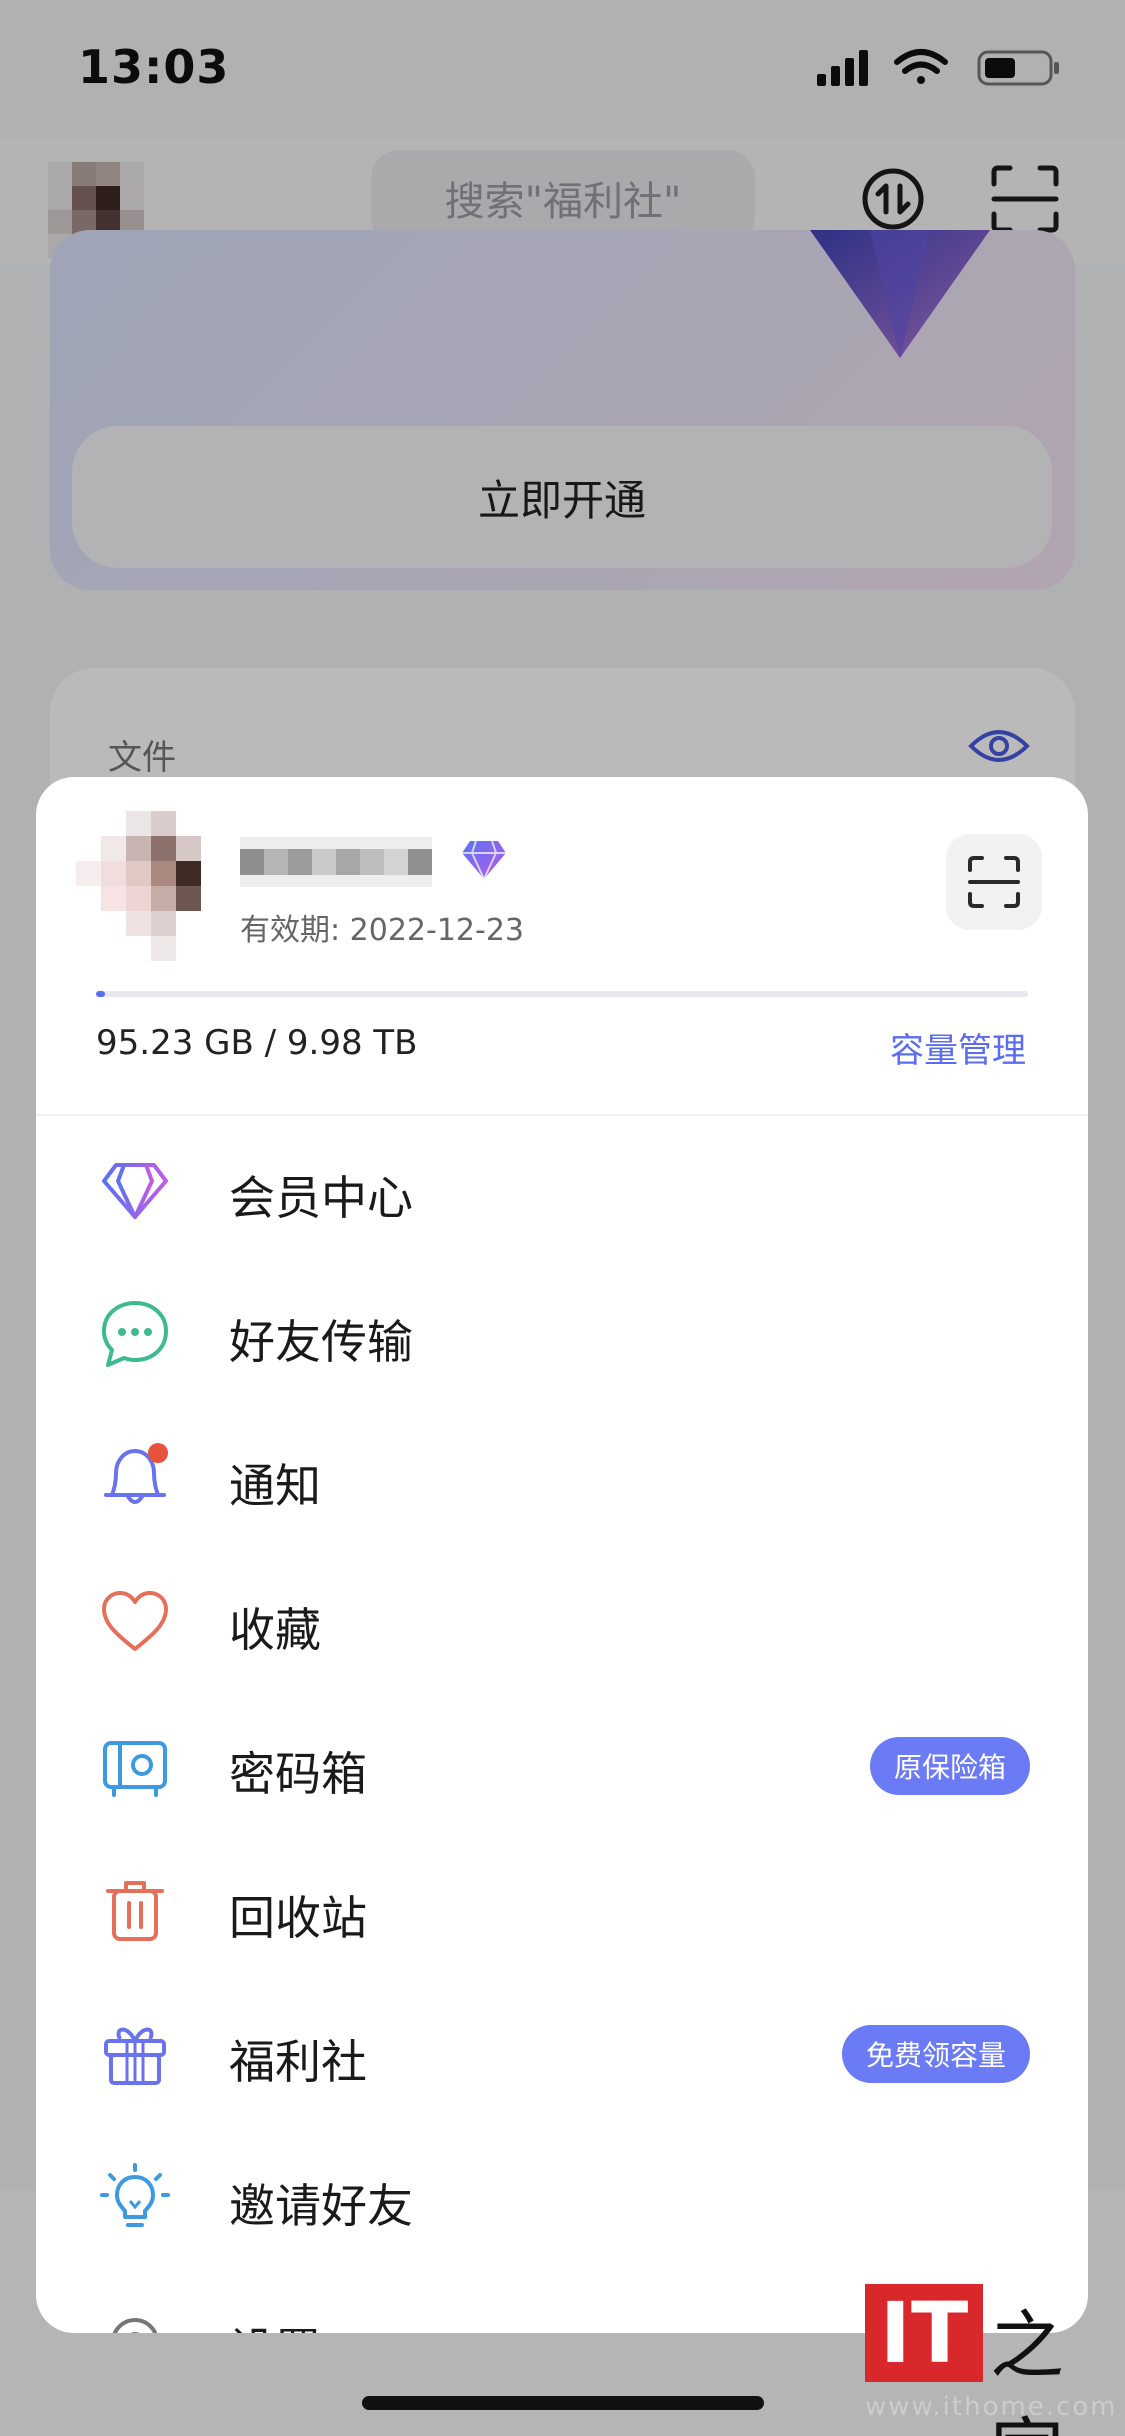 This screenshot has height=2436, width=1125. What do you see at coordinates (135, 1621) in the screenshot?
I see `heart-icon` at bounding box center [135, 1621].